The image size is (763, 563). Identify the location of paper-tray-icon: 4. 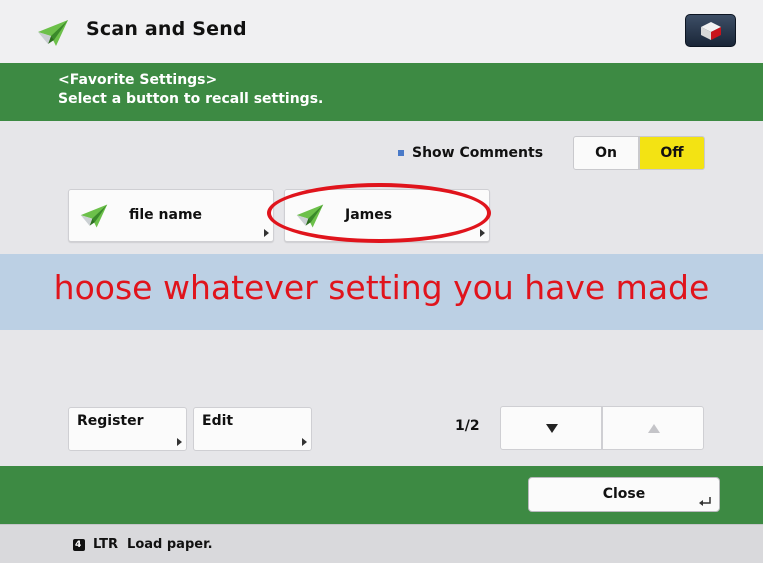
(79, 545).